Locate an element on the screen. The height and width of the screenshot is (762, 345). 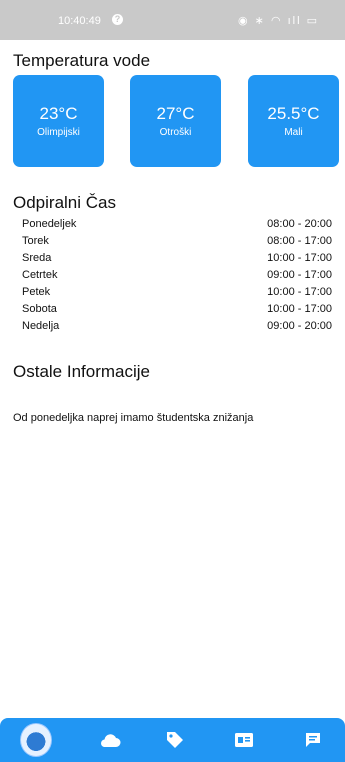
temp-card-small: 25.5°C Mali is located at coordinates (293, 121).